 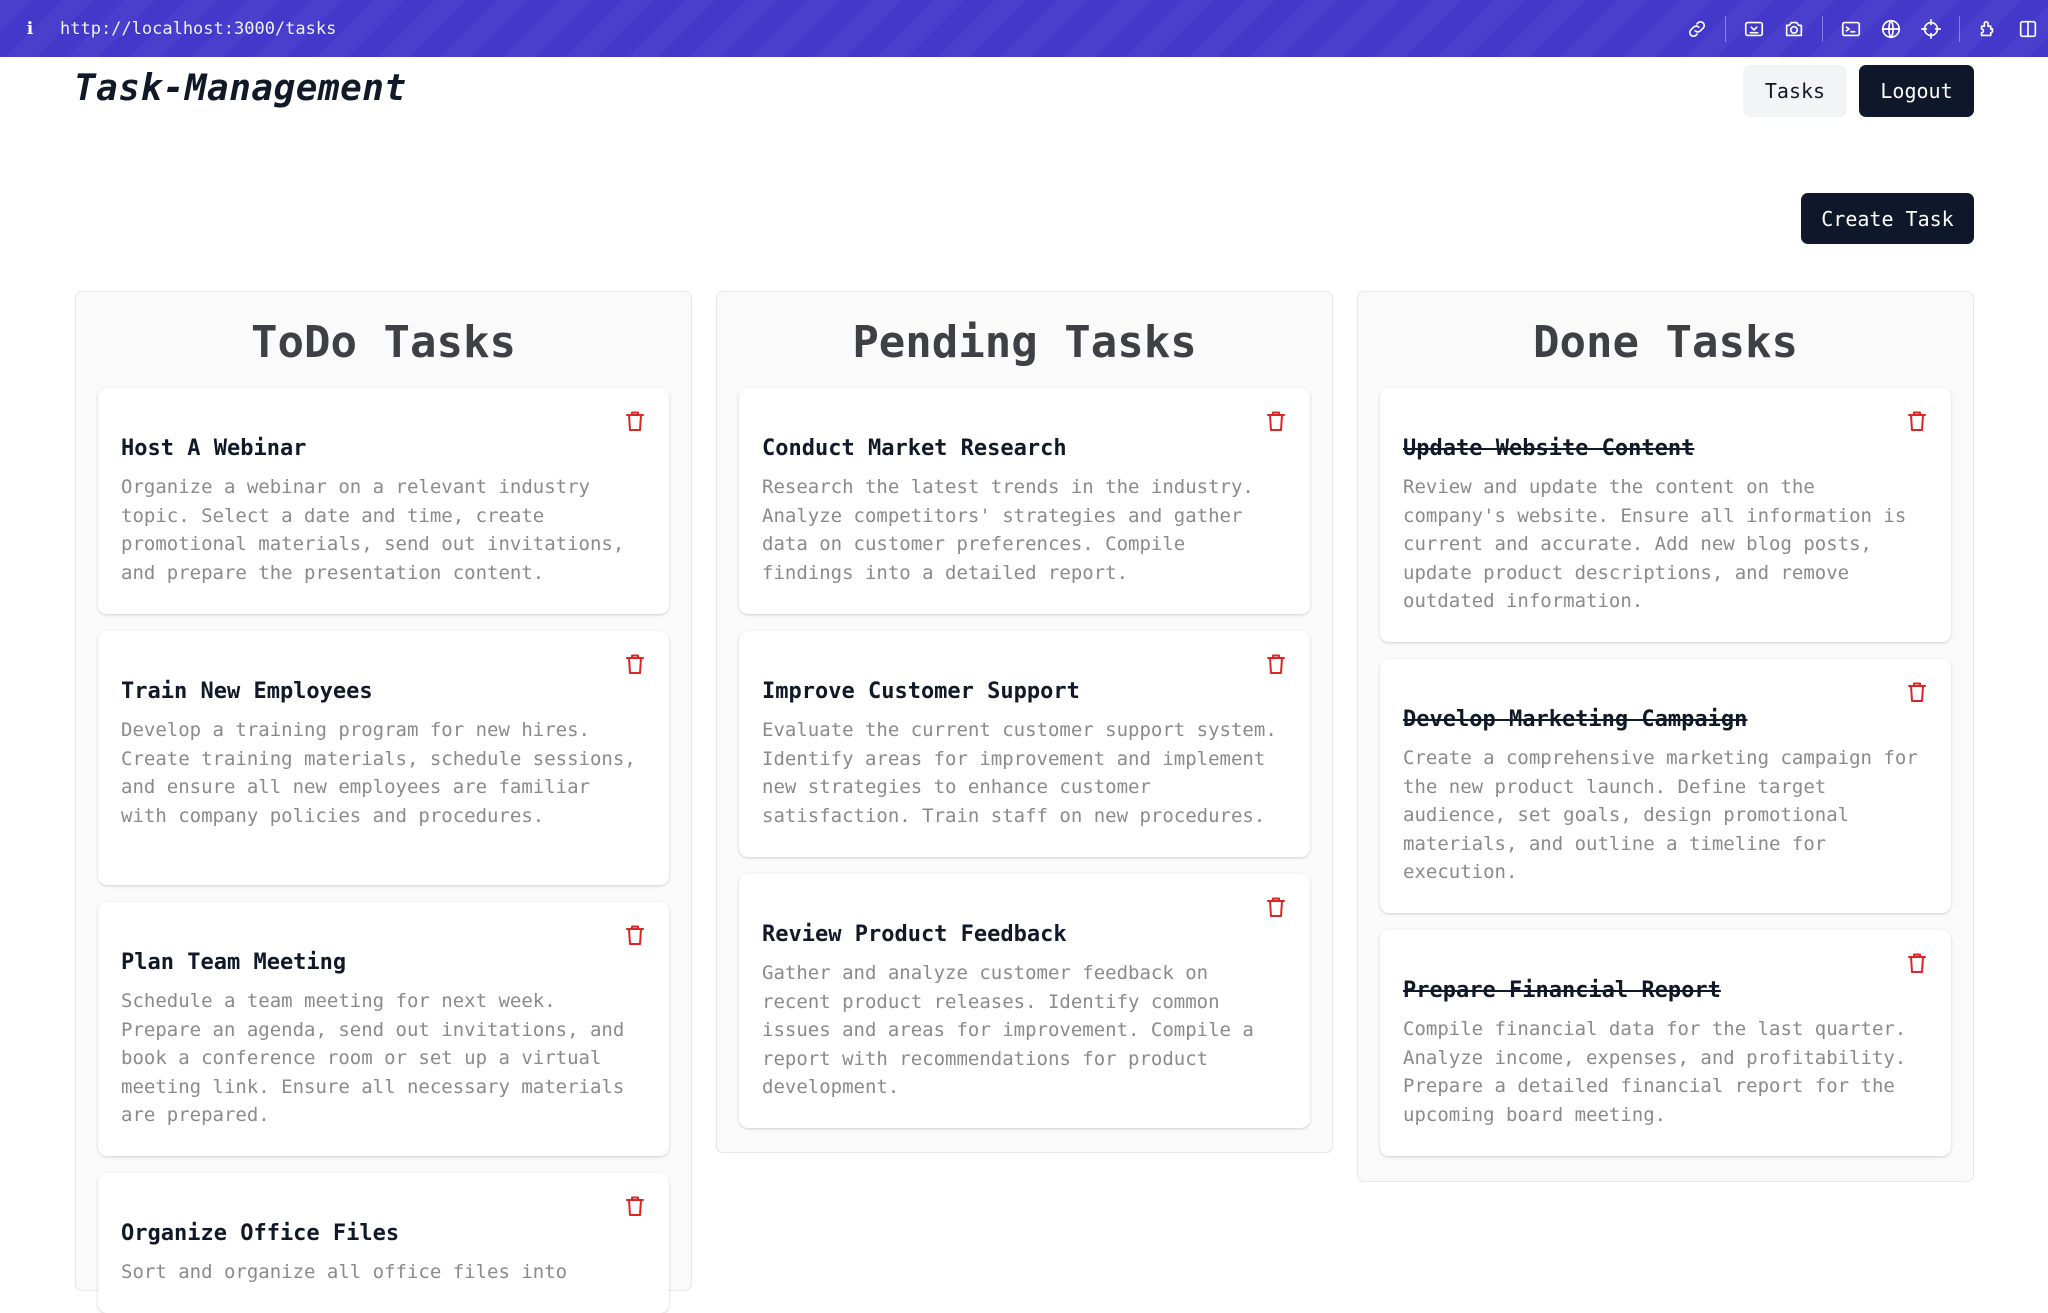 What do you see at coordinates (1549, 448) in the screenshot?
I see `task-title: Update Website Content` at bounding box center [1549, 448].